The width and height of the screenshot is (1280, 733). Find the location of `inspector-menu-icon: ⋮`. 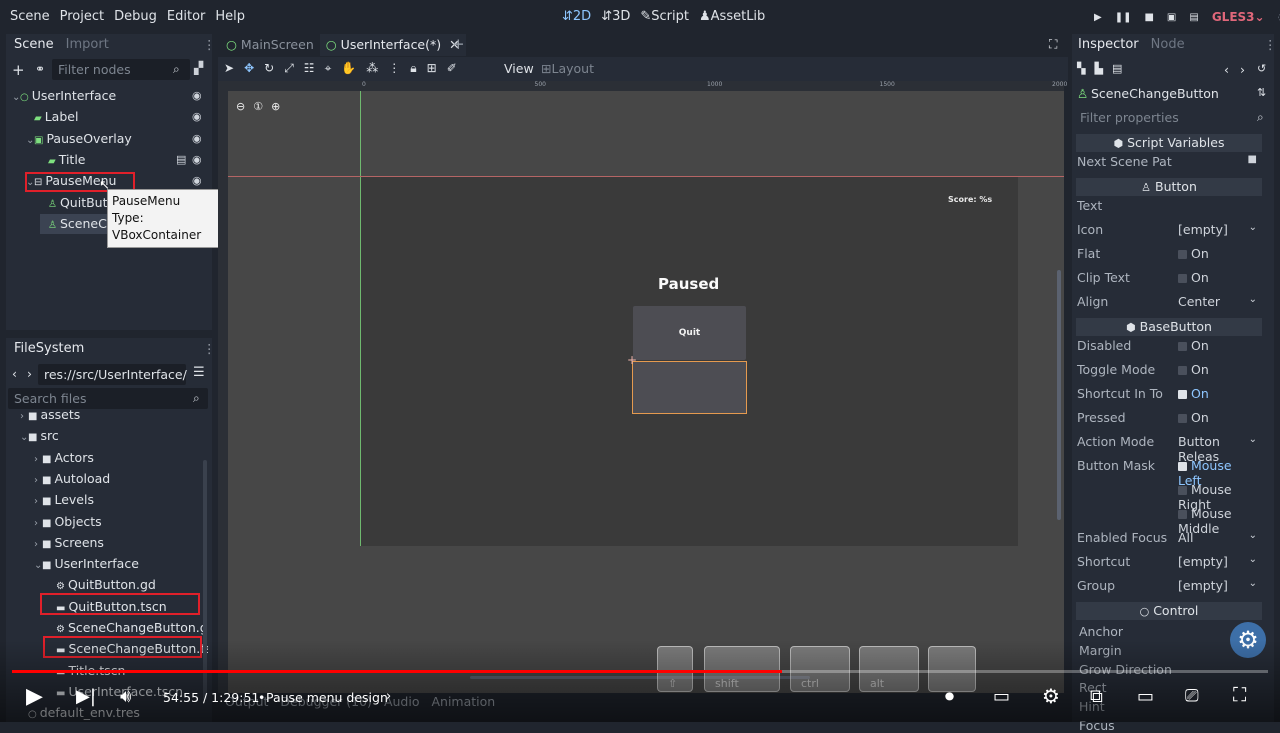

inspector-menu-icon: ⋮ is located at coordinates (1270, 44).